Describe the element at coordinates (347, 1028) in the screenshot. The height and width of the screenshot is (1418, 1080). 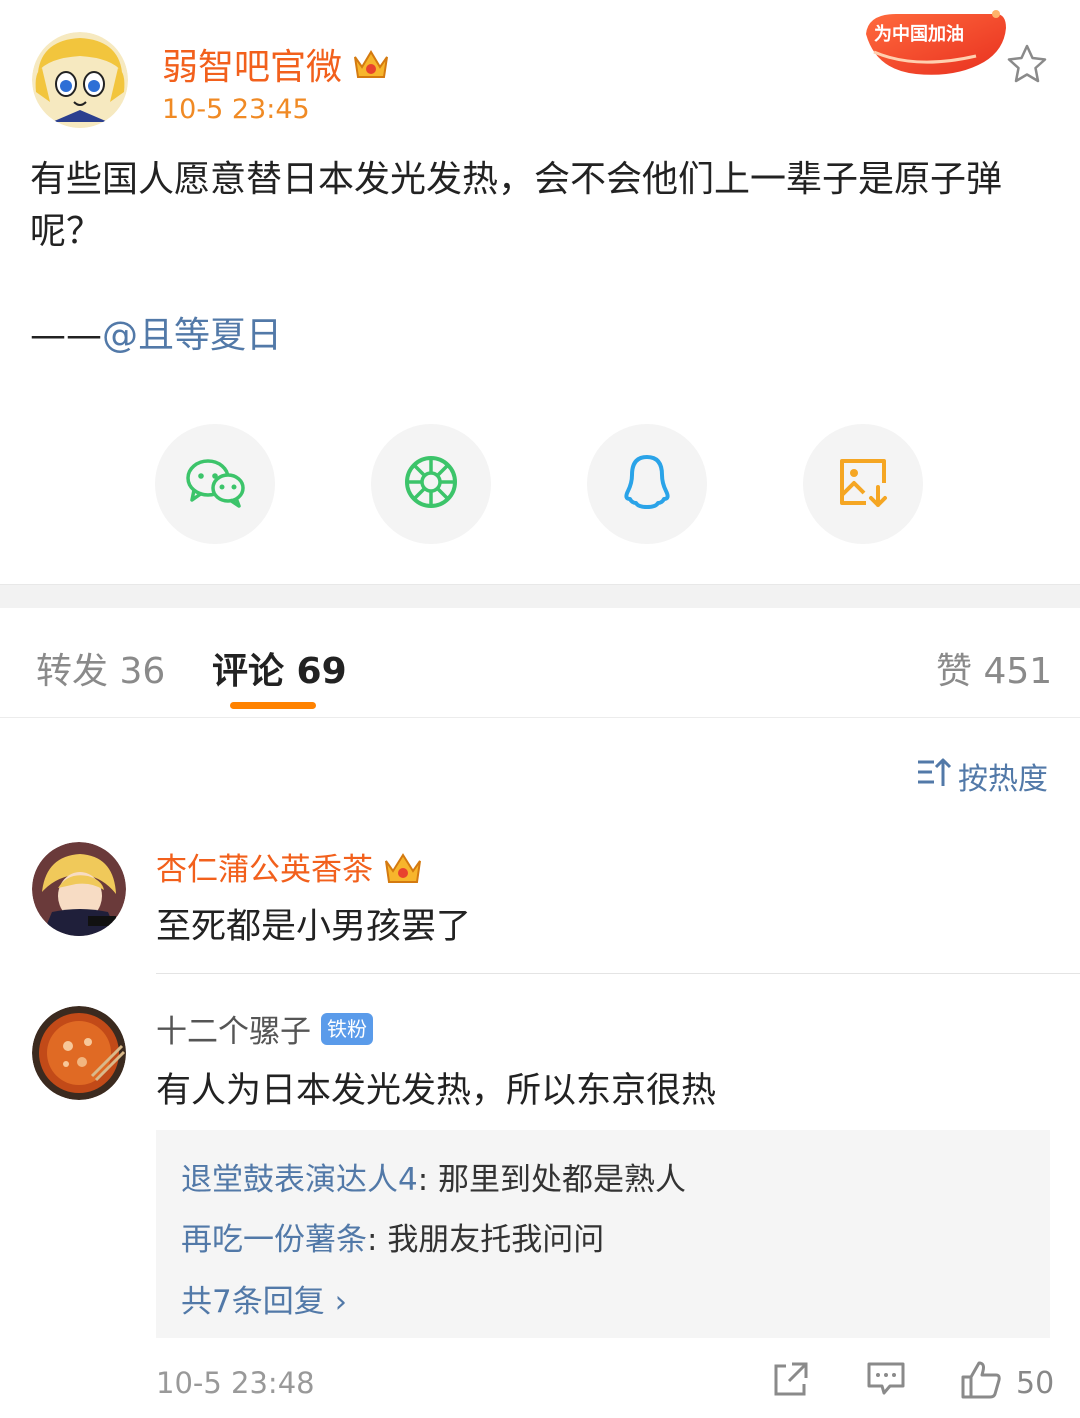
I see `fan-badge: 铁粉` at that location.